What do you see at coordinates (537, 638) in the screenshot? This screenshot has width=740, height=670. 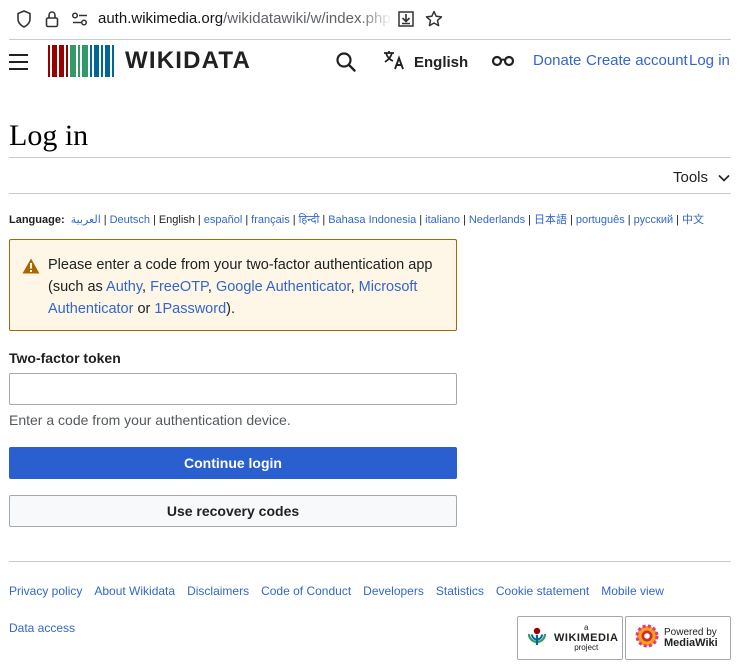 I see `wikimedia-logo-icon` at bounding box center [537, 638].